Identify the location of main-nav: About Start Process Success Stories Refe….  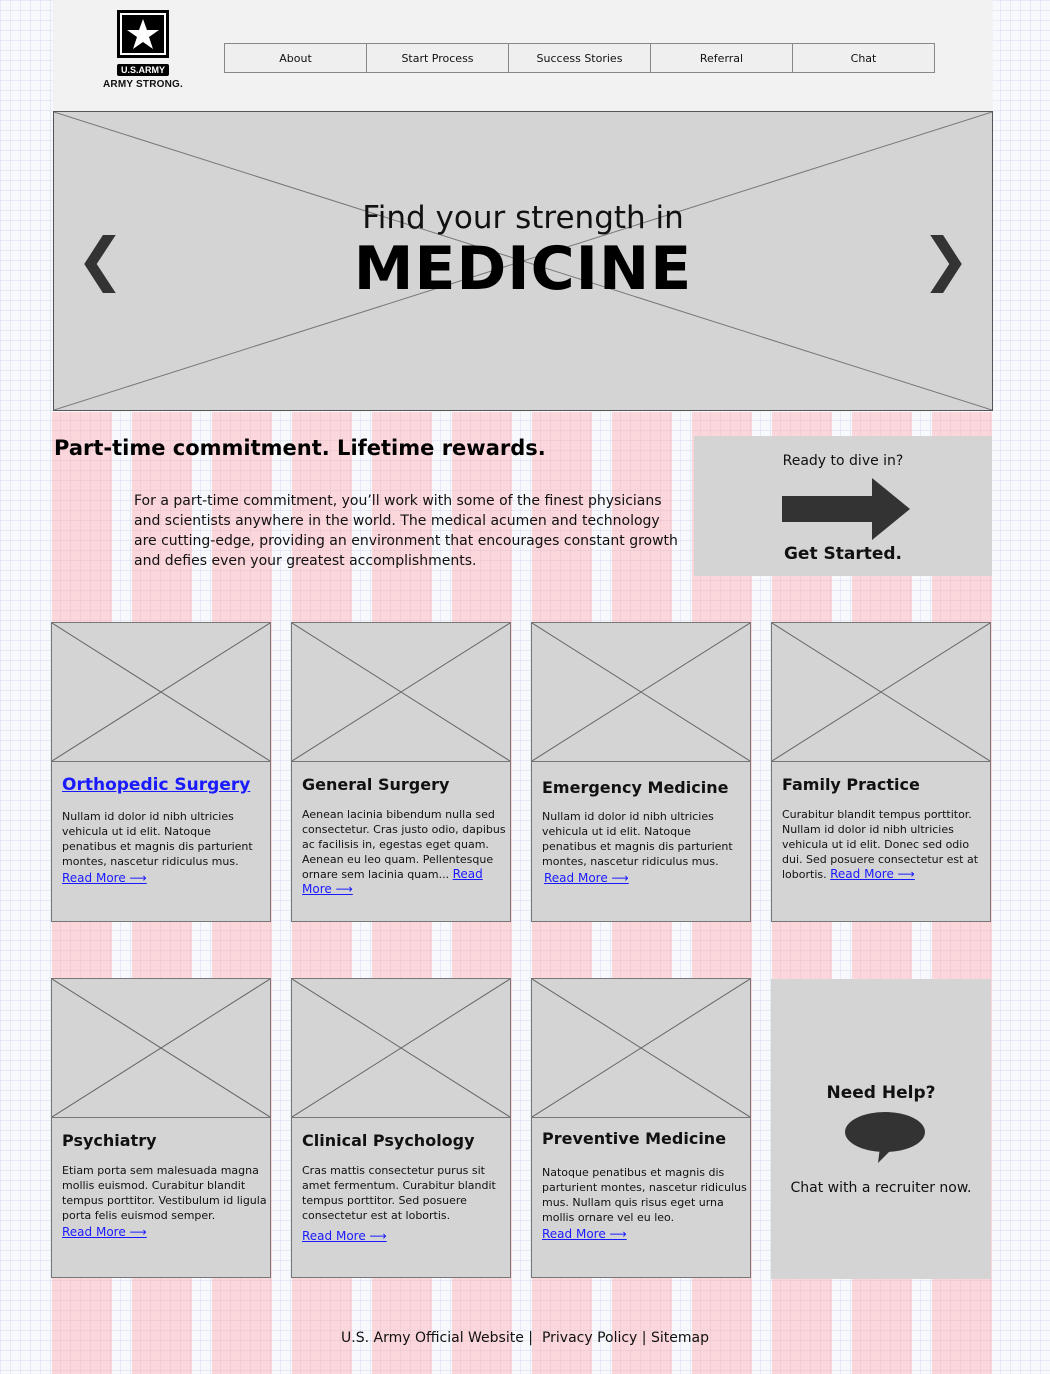
(579, 58).